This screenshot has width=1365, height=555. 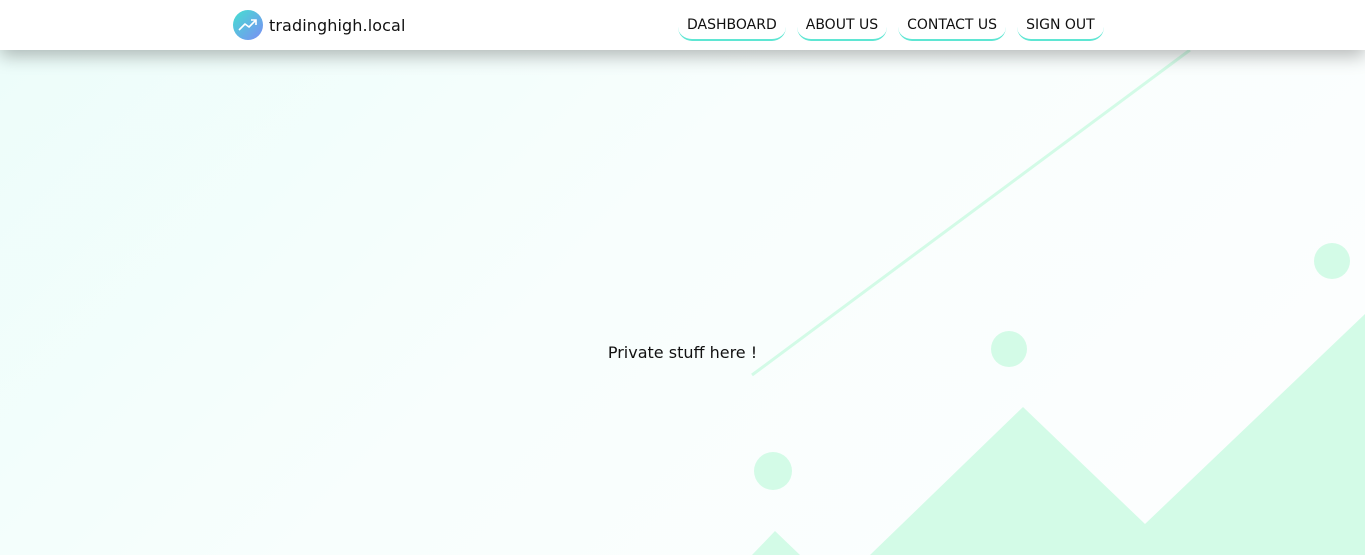 I want to click on private-message: Private stuff here !, so click(x=682, y=352).